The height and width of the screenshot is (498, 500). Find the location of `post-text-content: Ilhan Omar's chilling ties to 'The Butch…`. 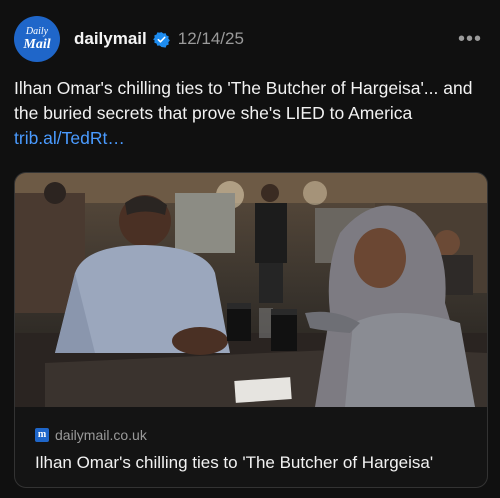

post-text-content: Ilhan Omar's chilling ties to 'The Butch… is located at coordinates (243, 100).